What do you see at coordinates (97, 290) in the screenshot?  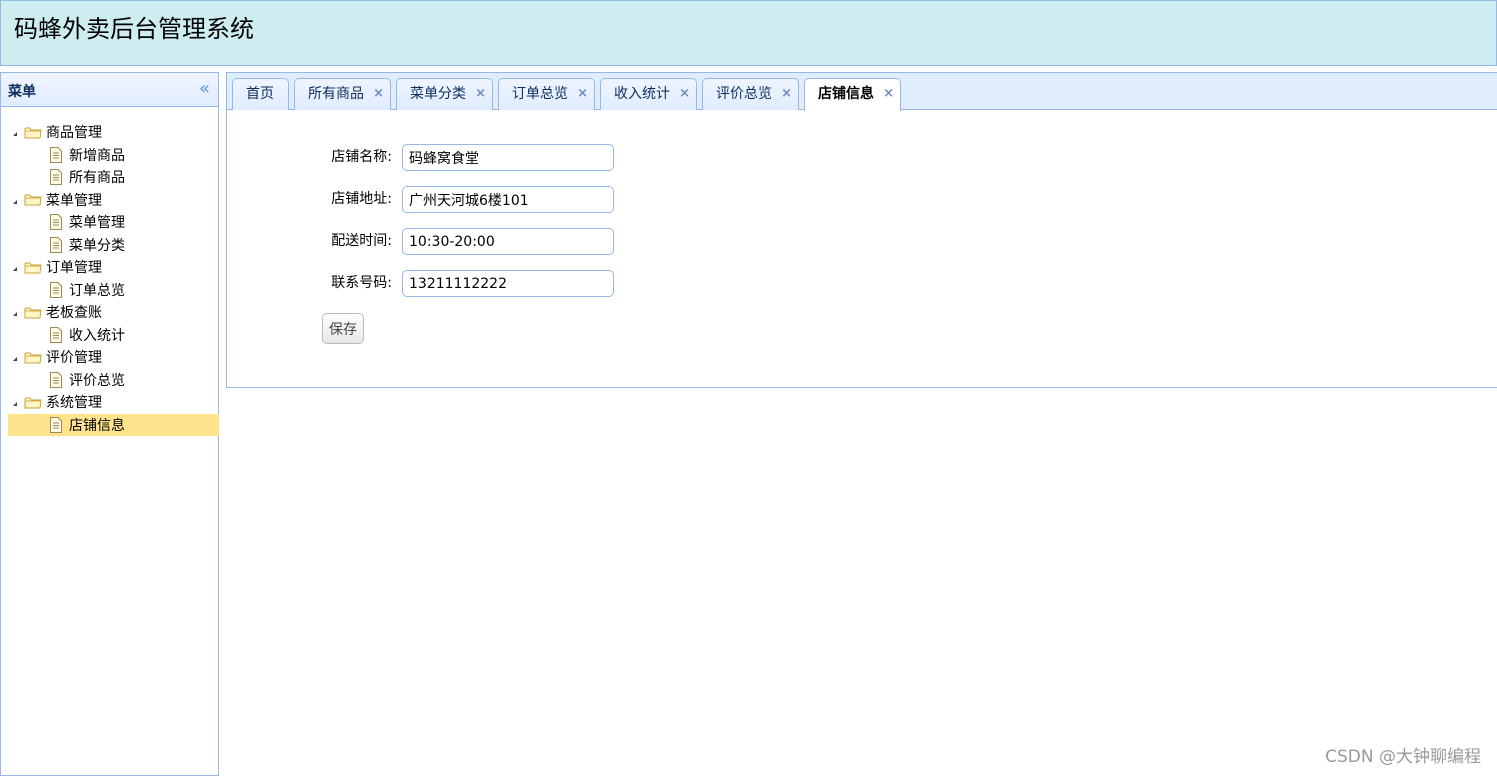 I see `tree-item-label: 订单总览` at bounding box center [97, 290].